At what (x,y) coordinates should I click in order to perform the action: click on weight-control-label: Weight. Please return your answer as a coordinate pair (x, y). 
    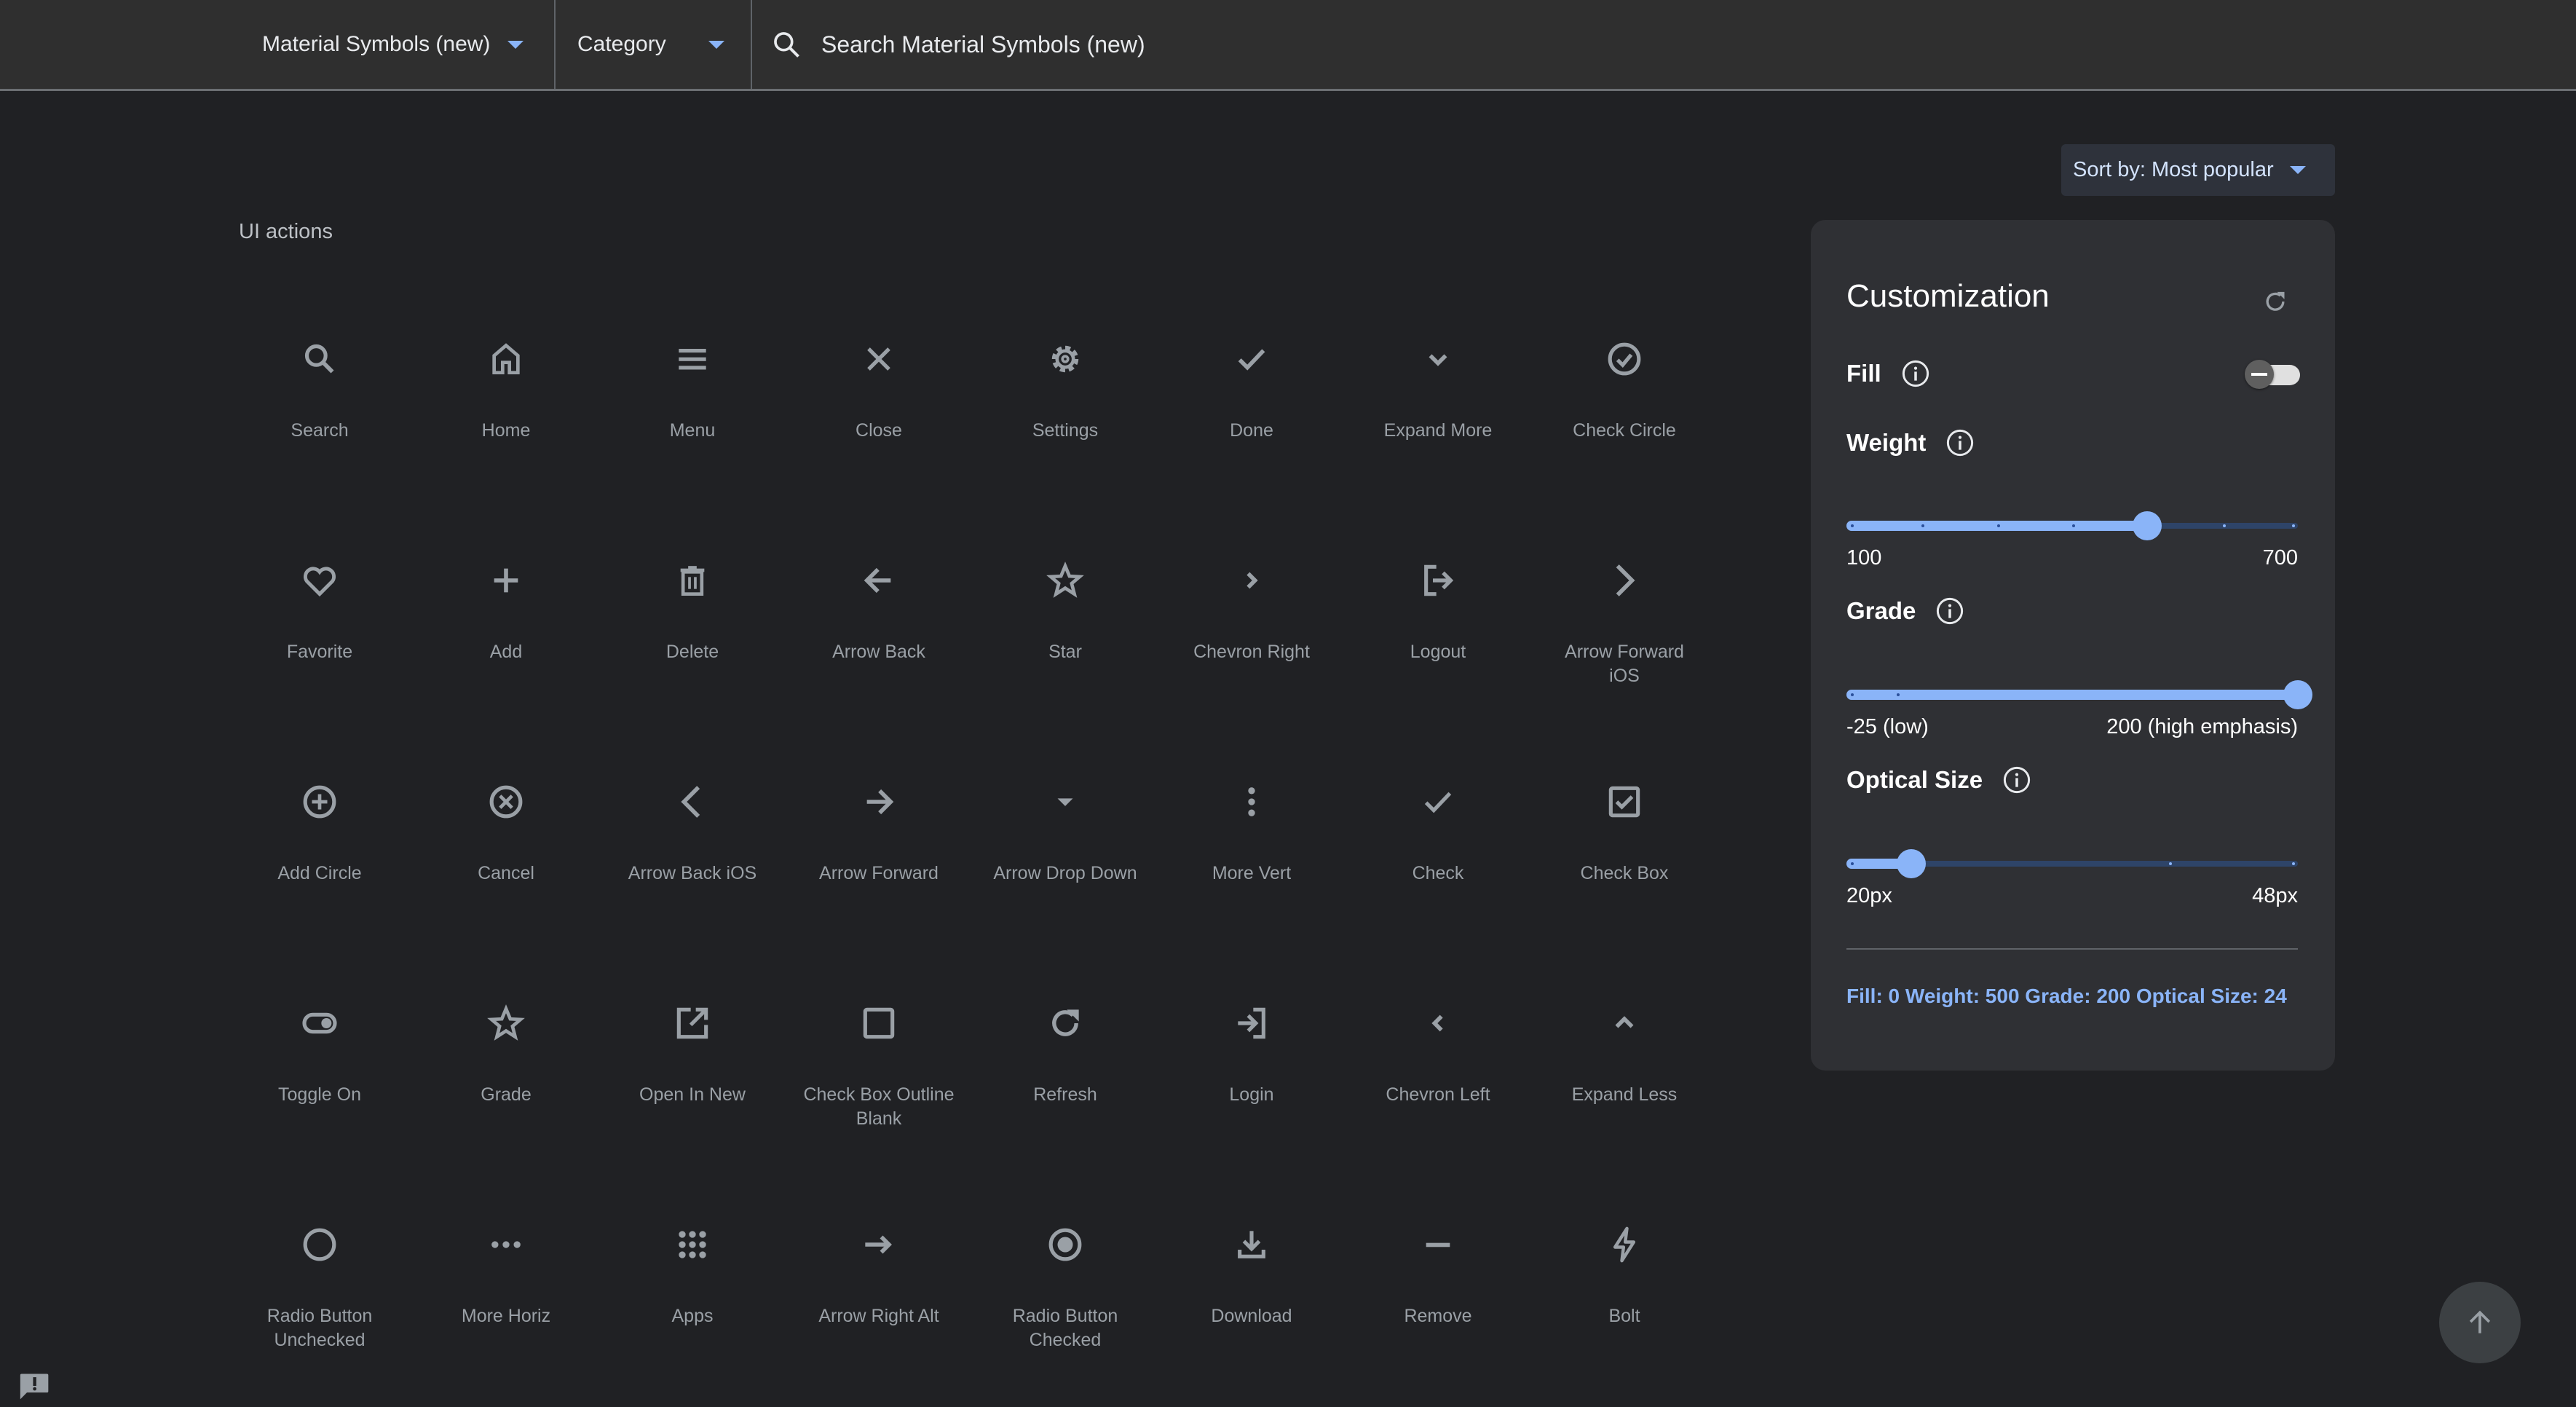
    Looking at the image, I should click on (1911, 442).